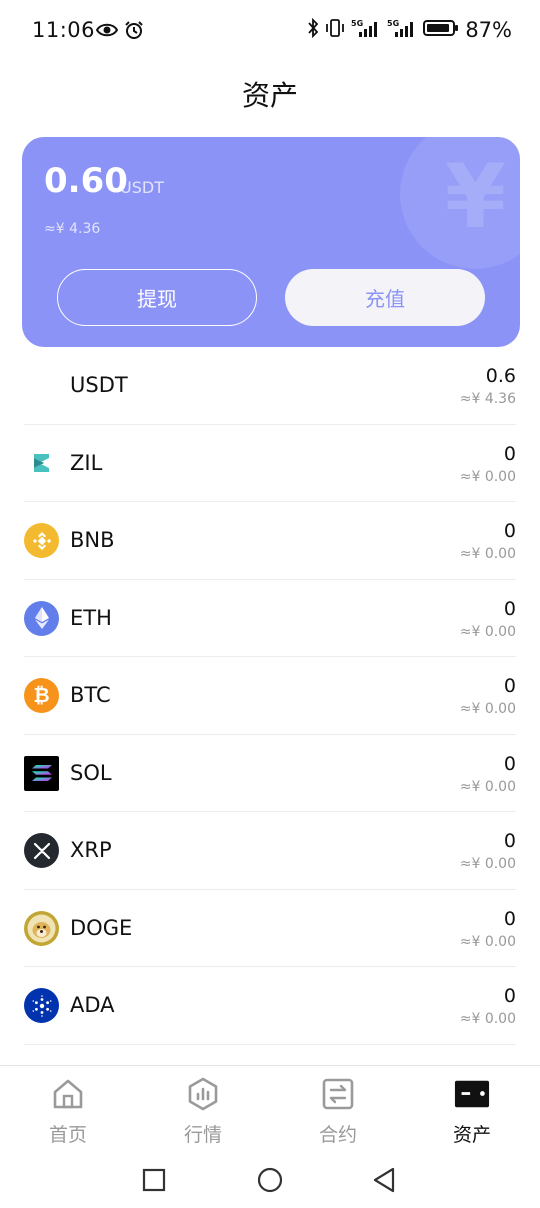 This screenshot has width=540, height=1208. I want to click on battery-icon, so click(441, 30).